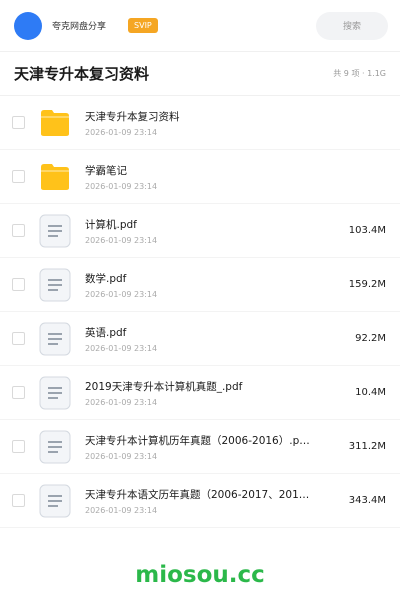 This screenshot has height=600, width=400. I want to click on file-size: 343.4M, so click(367, 500).